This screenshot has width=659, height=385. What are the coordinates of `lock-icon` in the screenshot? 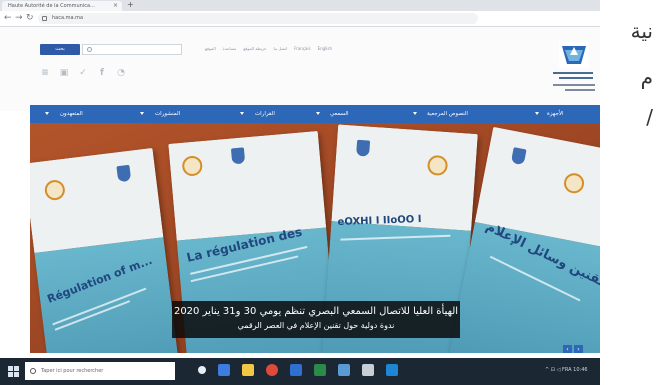 It's located at (44, 18).